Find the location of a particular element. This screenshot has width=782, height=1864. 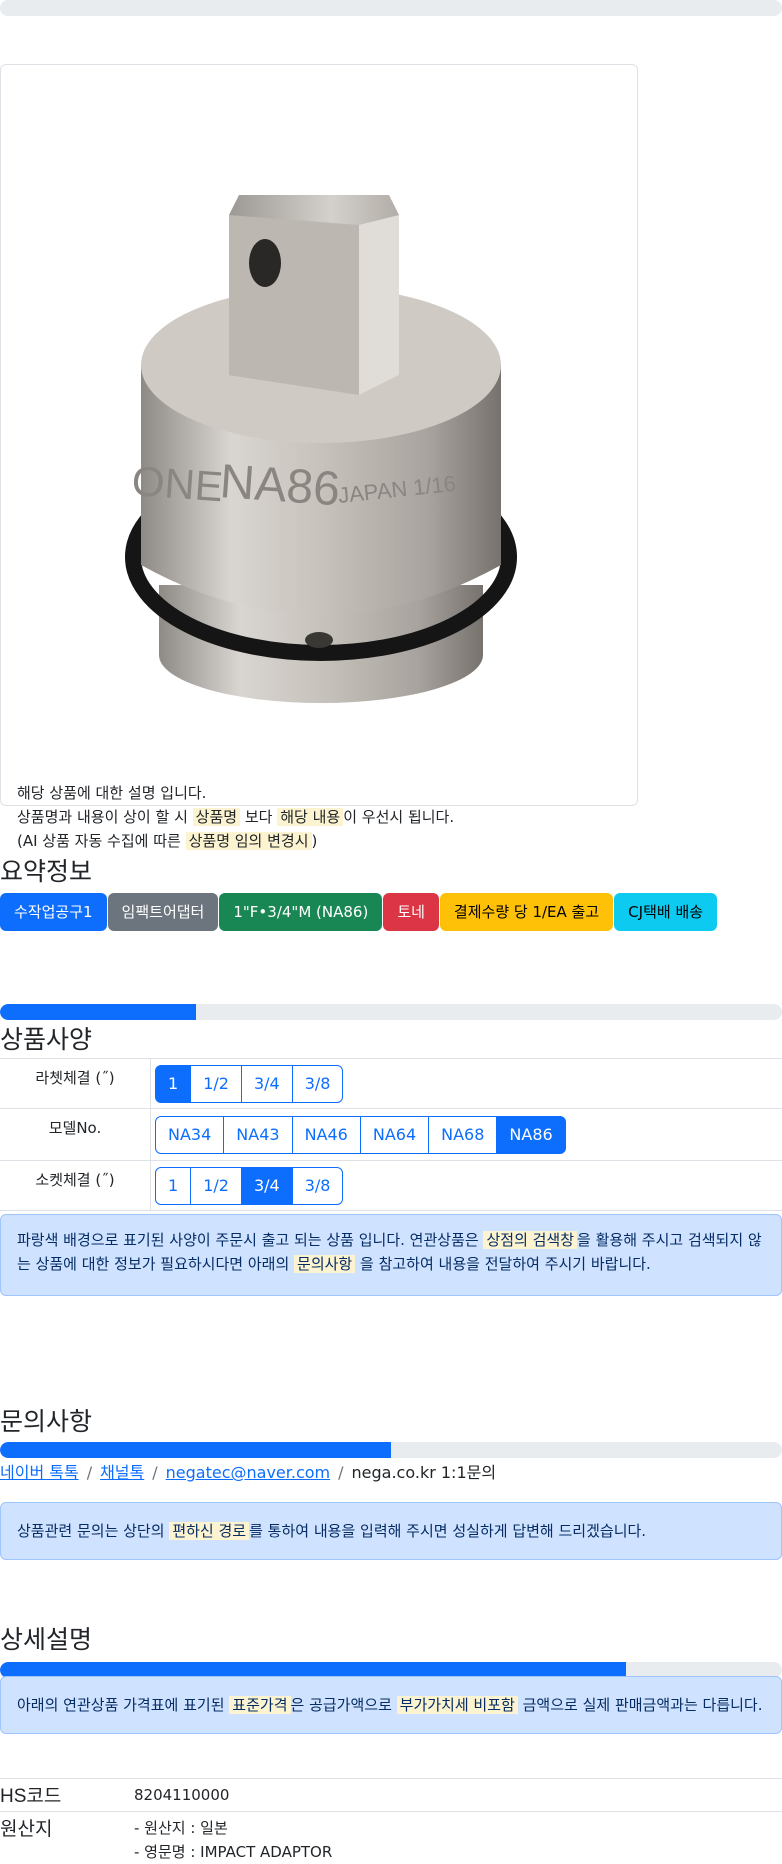

desc-text: (AI 상품 자동 수집에 따른 is located at coordinates (99, 841).